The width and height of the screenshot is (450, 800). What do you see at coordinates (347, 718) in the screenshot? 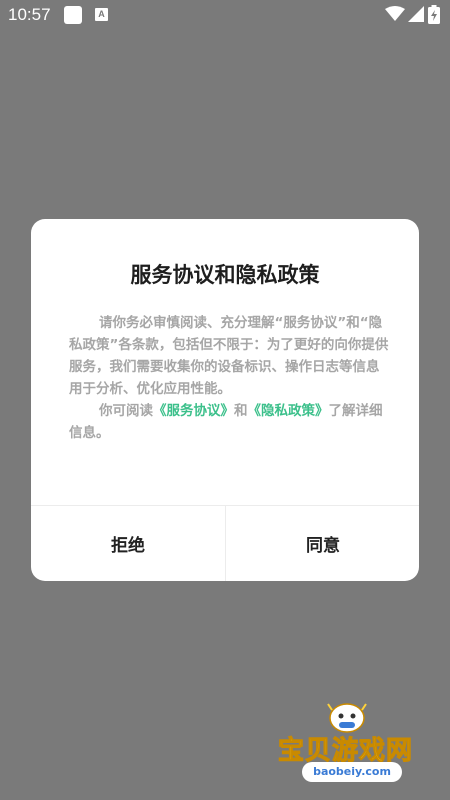
I see `mascot-logo-icon` at bounding box center [347, 718].